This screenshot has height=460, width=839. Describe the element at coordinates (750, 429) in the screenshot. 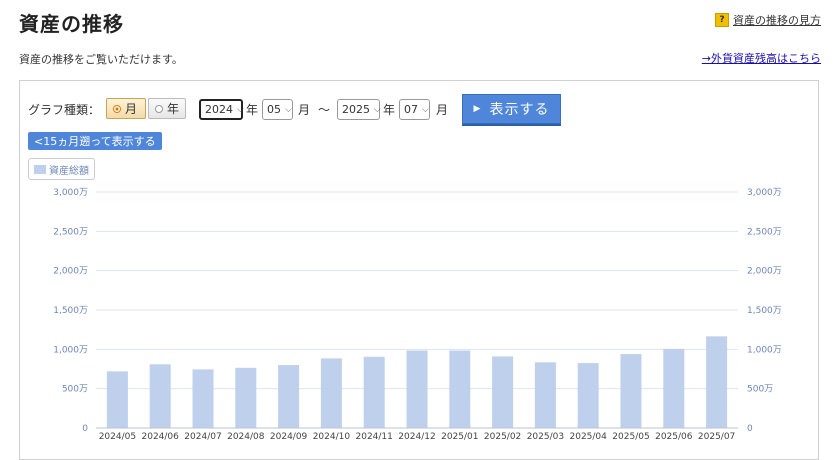

I see `y-tick-label-right: 0` at that location.